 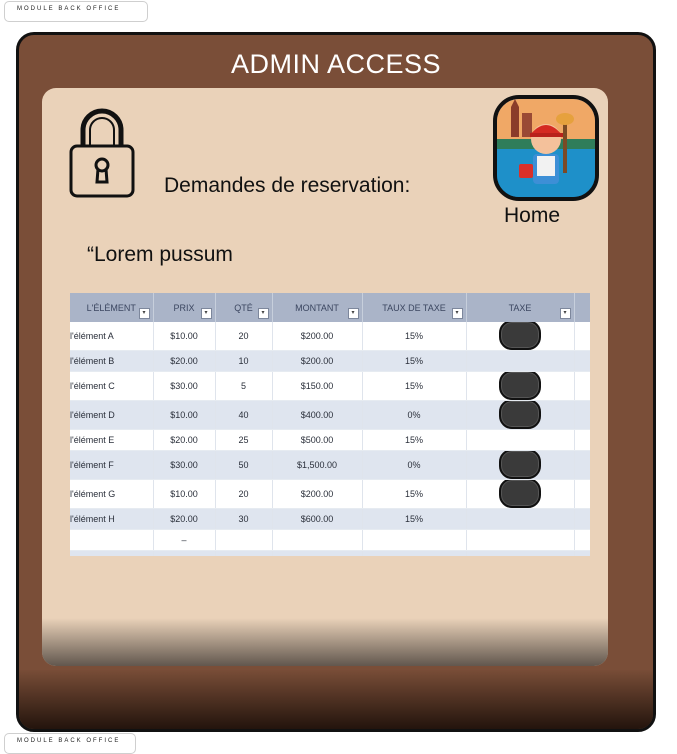 I want to click on cleaner-avatar-icon, so click(x=546, y=148).